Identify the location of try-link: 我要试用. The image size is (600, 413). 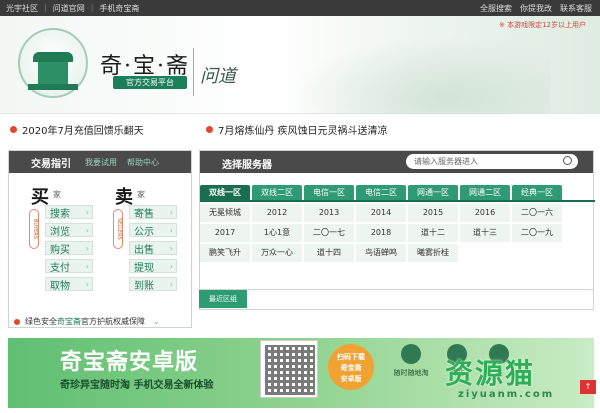
(101, 162).